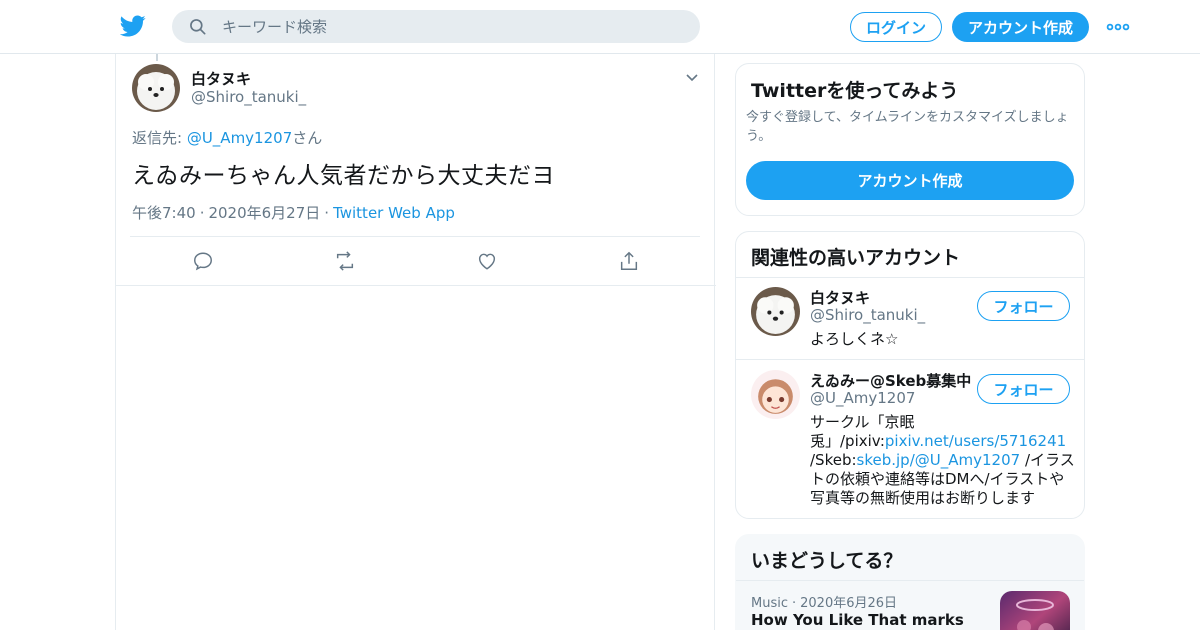 This screenshot has height=630, width=1200. I want to click on account-bio: よろしくネ☆, so click(854, 339).